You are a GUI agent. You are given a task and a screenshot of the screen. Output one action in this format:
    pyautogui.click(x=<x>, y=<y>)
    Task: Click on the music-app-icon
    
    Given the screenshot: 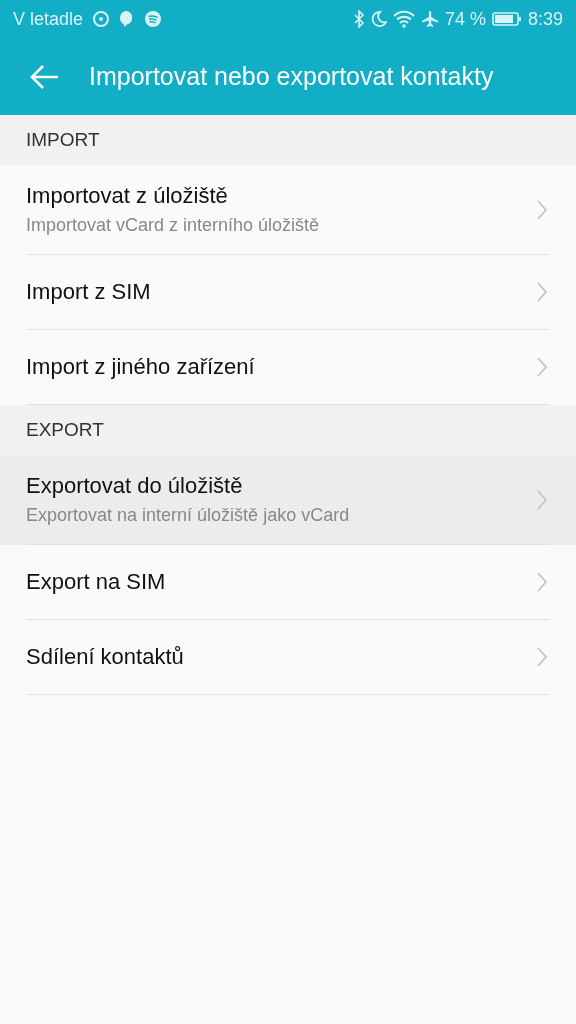 What is the action you would take?
    pyautogui.click(x=153, y=19)
    